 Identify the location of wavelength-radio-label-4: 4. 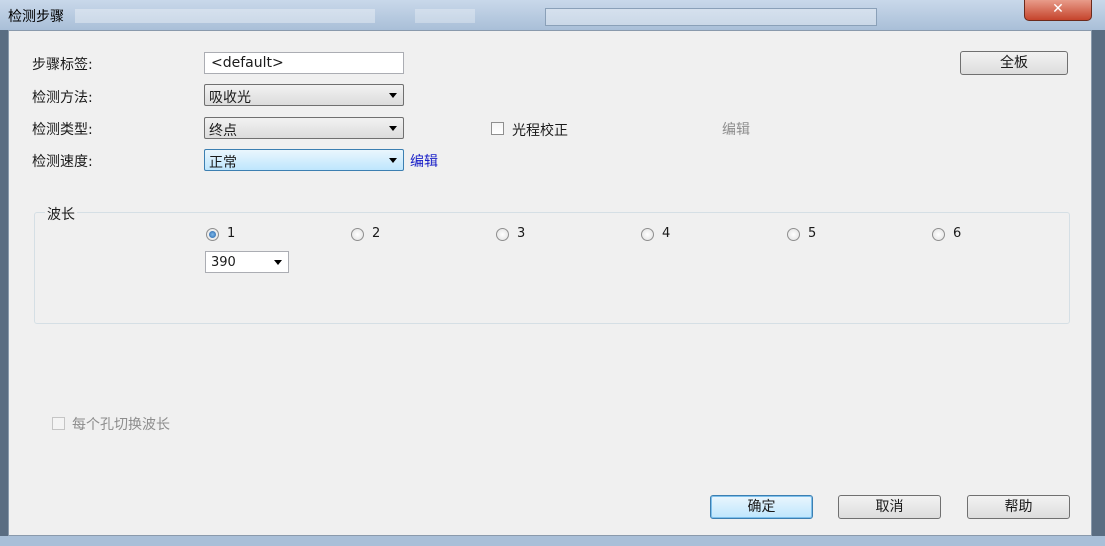
(666, 233).